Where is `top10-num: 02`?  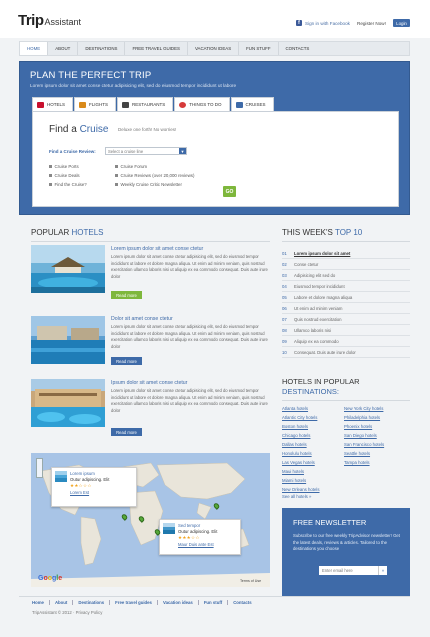 top10-num: 02 is located at coordinates (284, 264).